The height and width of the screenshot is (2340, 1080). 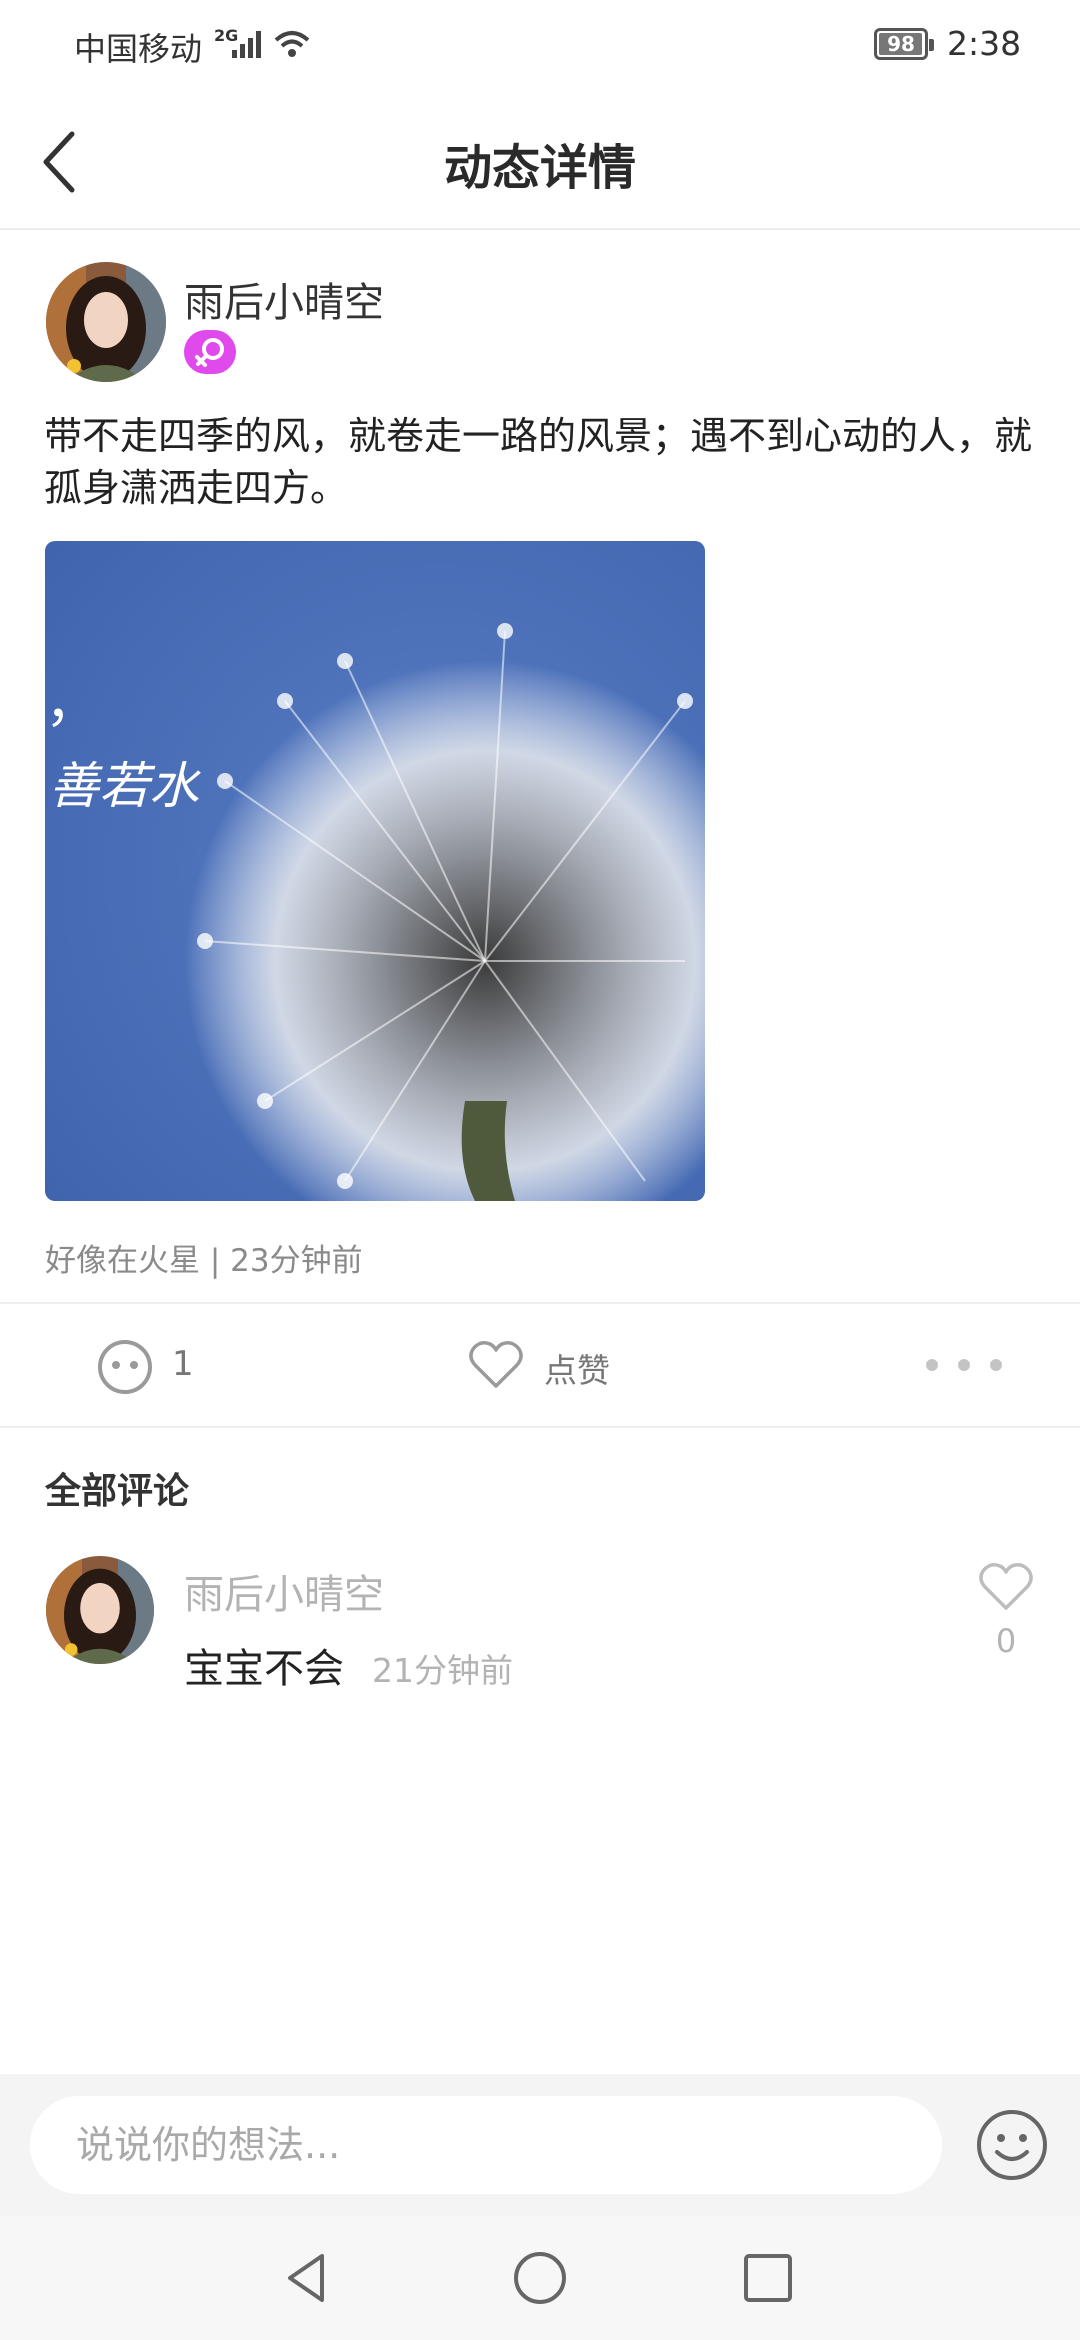 I want to click on system-nav-bar, so click(x=540, y=2278).